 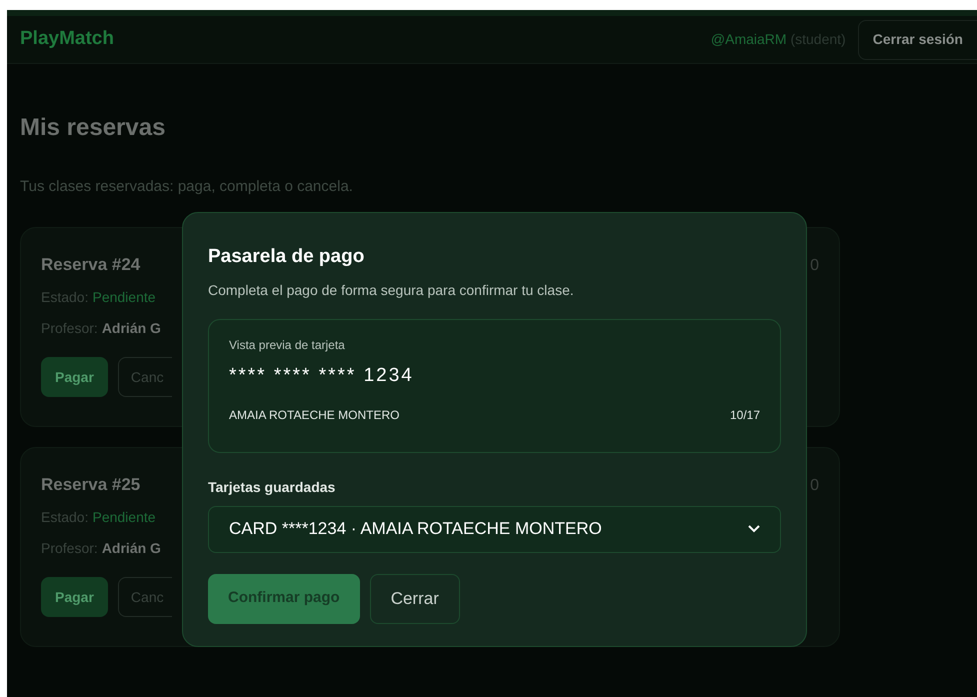 I want to click on page-subtitle: Tus clases reservadas: paga, completa o cancela., so click(x=187, y=187).